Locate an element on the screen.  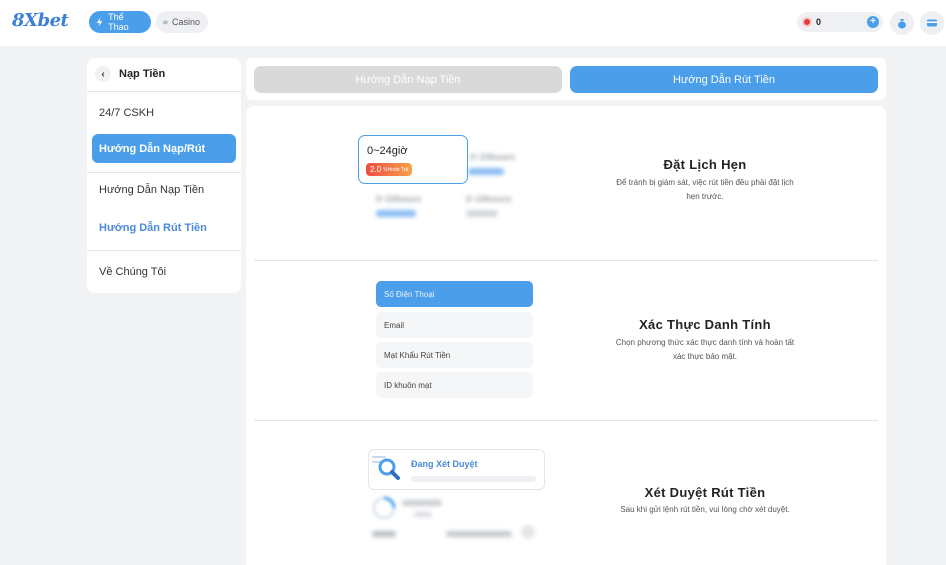
verify-option-password: Mạt Khẩu Rút Tiền is located at coordinates (454, 355).